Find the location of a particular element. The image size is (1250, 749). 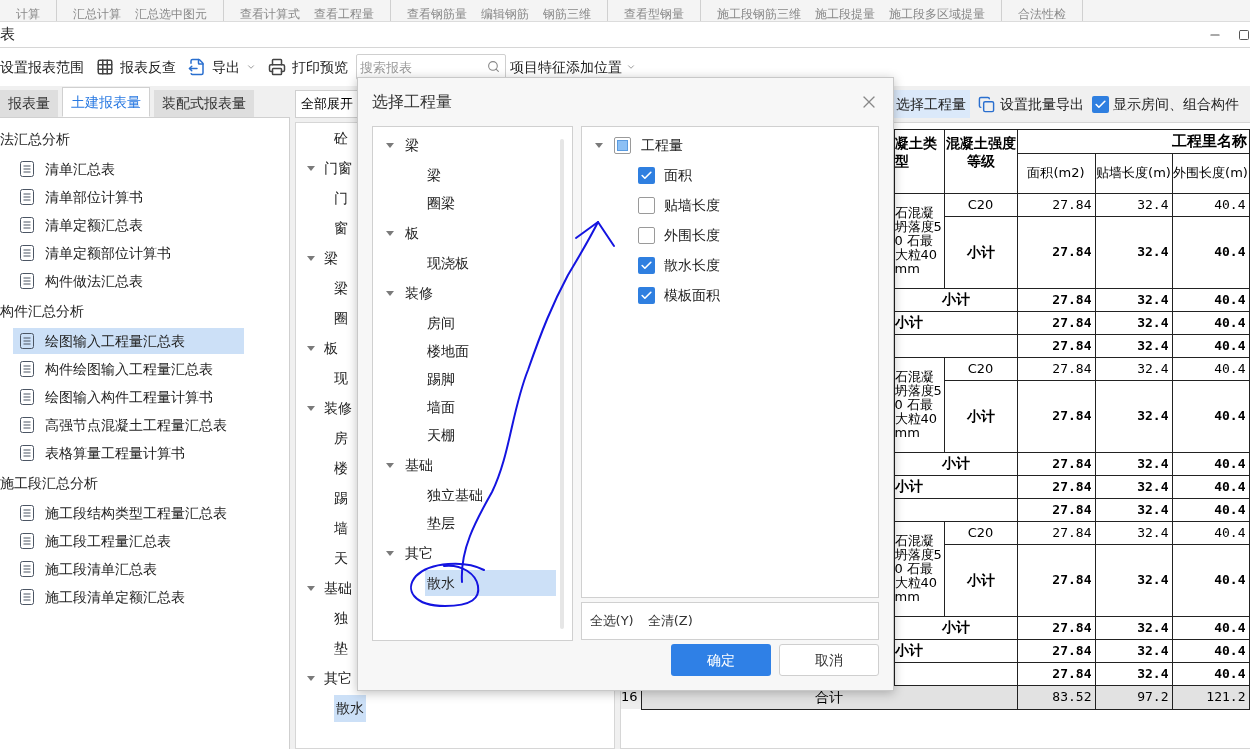

report-item: 构件绘图输入工程量汇总表 is located at coordinates (128, 369).